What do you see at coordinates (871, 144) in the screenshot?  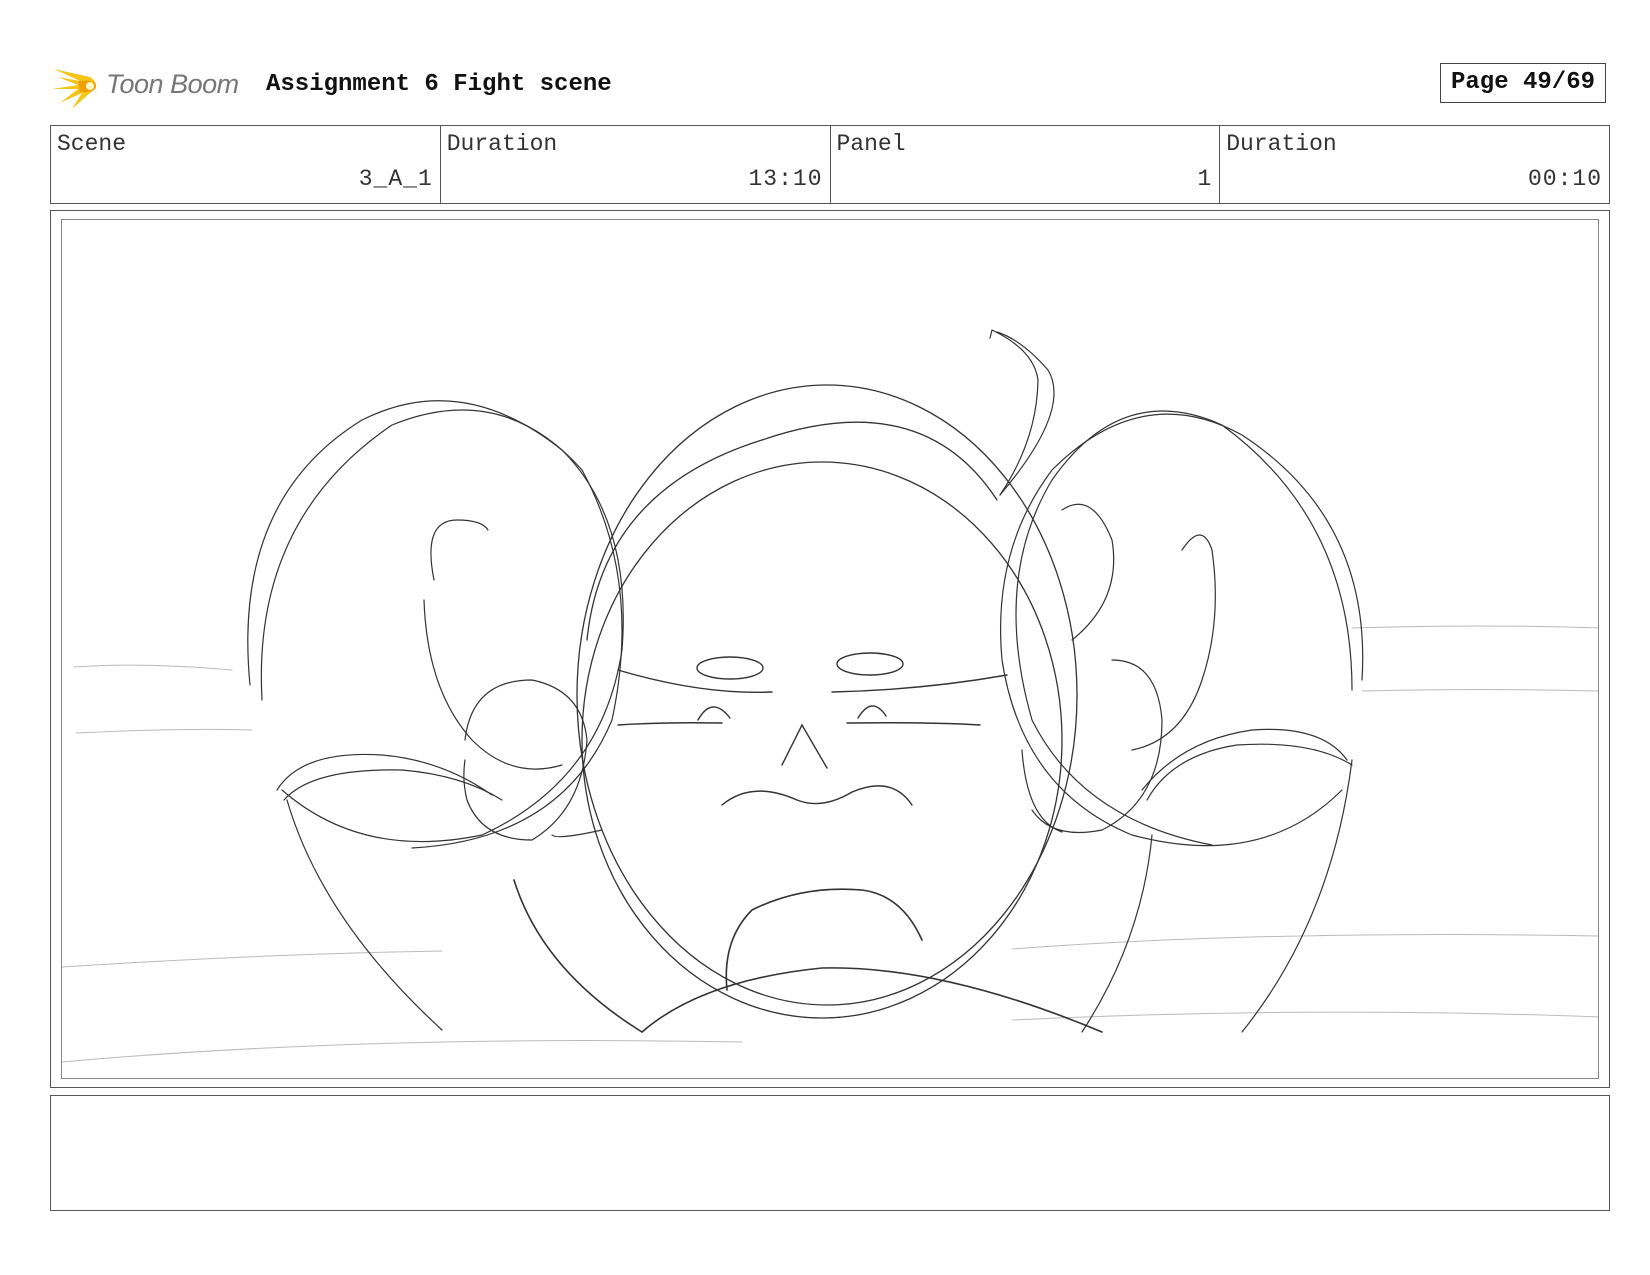 I see `panel-label: Panel` at bounding box center [871, 144].